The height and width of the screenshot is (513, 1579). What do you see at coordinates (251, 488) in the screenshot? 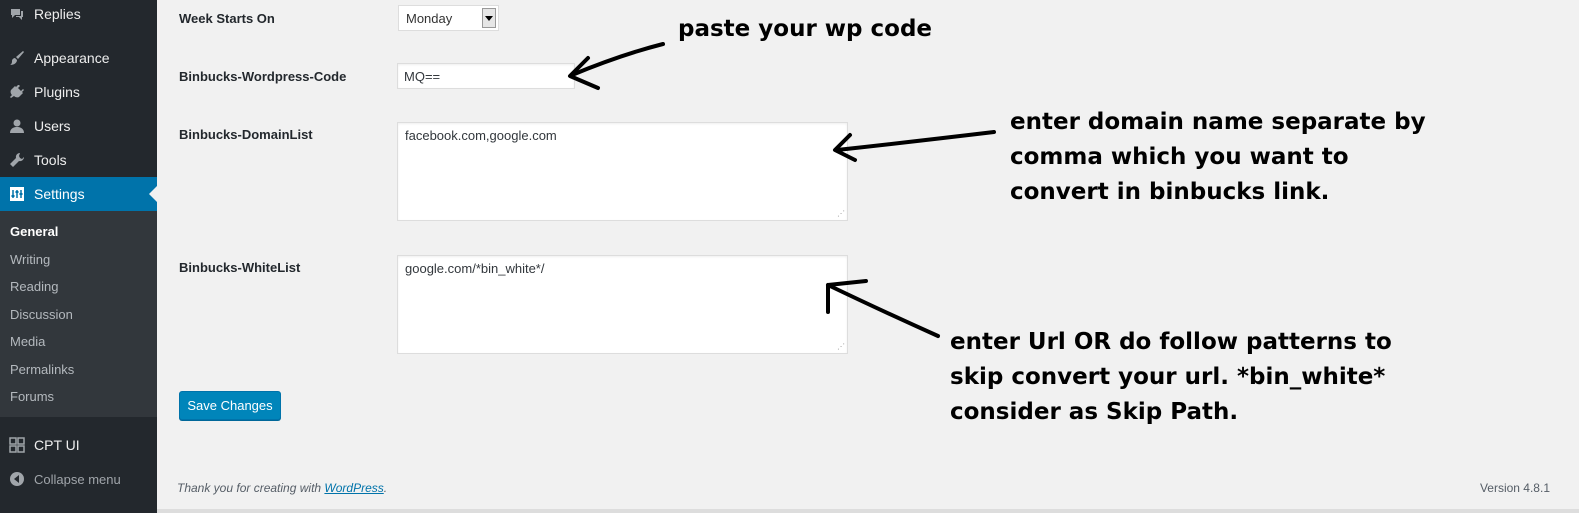
I see `footer-thanks-text: Thank you for creating with` at bounding box center [251, 488].